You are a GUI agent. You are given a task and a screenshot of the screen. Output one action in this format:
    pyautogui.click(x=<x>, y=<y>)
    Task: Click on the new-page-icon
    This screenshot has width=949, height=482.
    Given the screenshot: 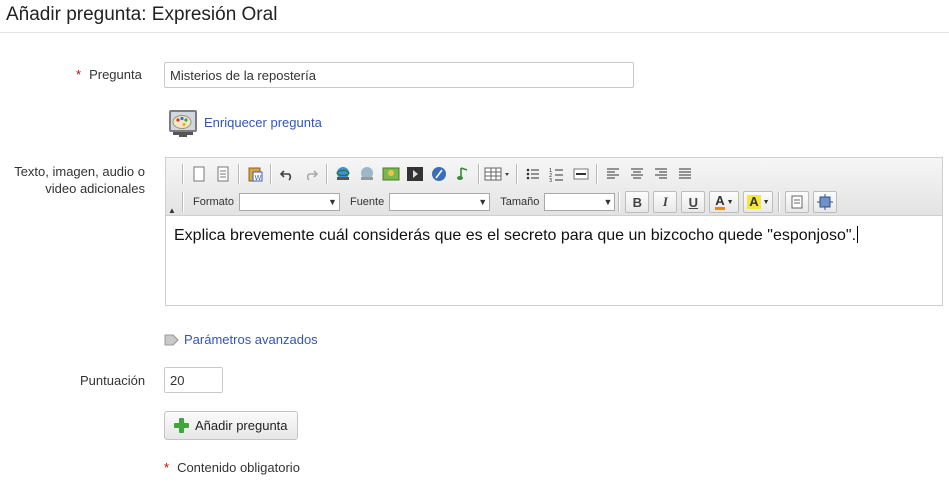 What is the action you would take?
    pyautogui.click(x=199, y=174)
    